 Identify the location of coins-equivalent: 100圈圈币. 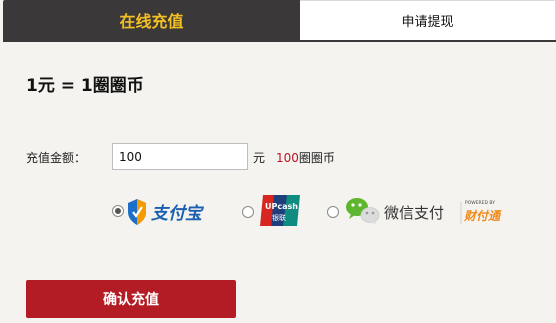
(305, 157).